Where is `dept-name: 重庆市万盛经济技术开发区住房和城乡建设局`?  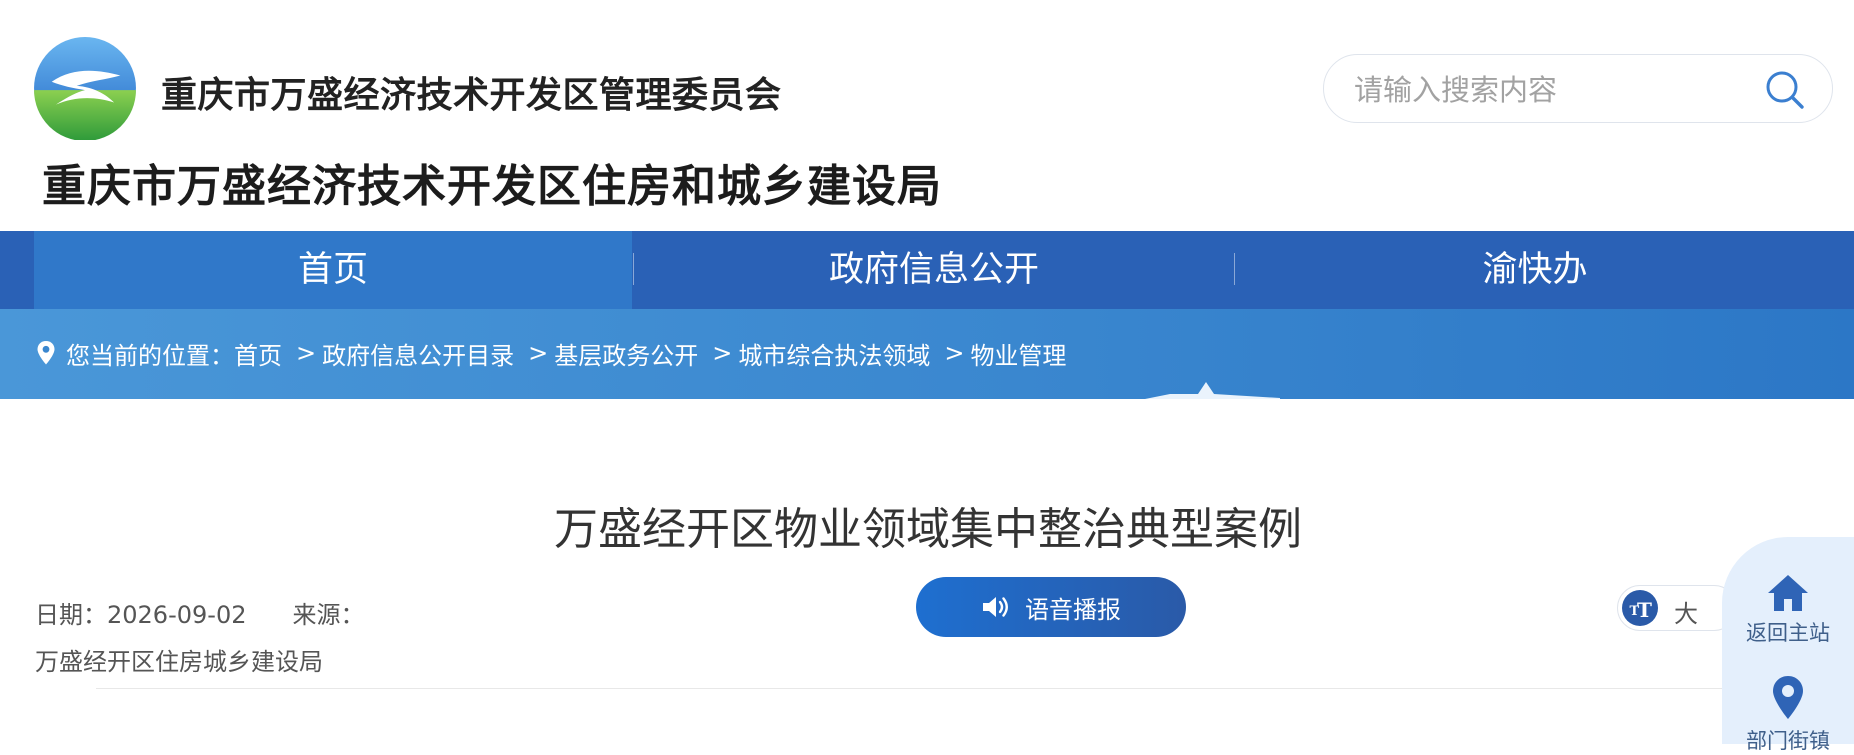
dept-name: 重庆市万盛经济技术开发区住房和城乡建设局 is located at coordinates (492, 186).